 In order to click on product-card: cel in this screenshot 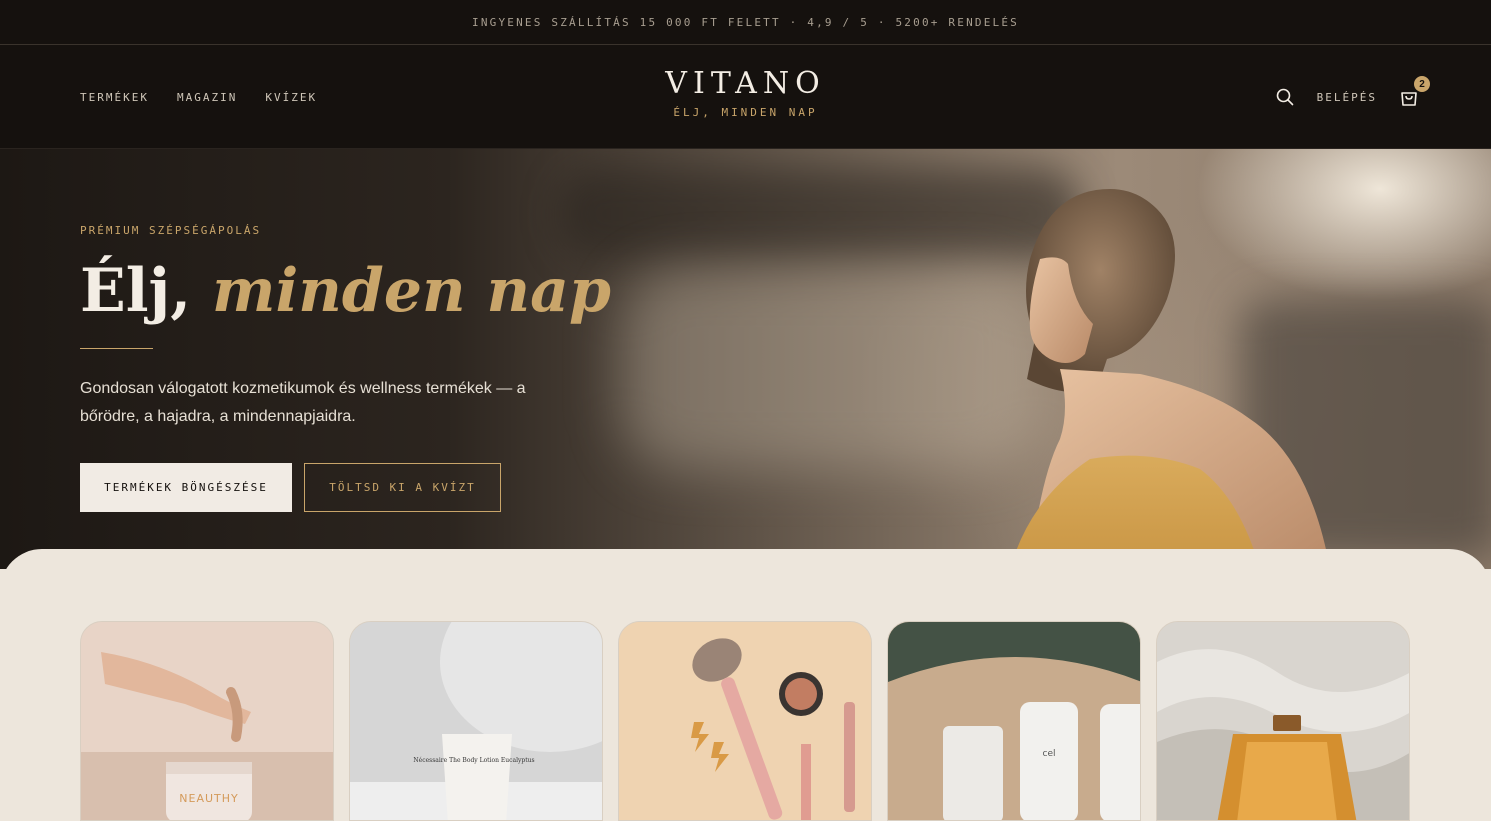, I will do `click(1014, 721)`.